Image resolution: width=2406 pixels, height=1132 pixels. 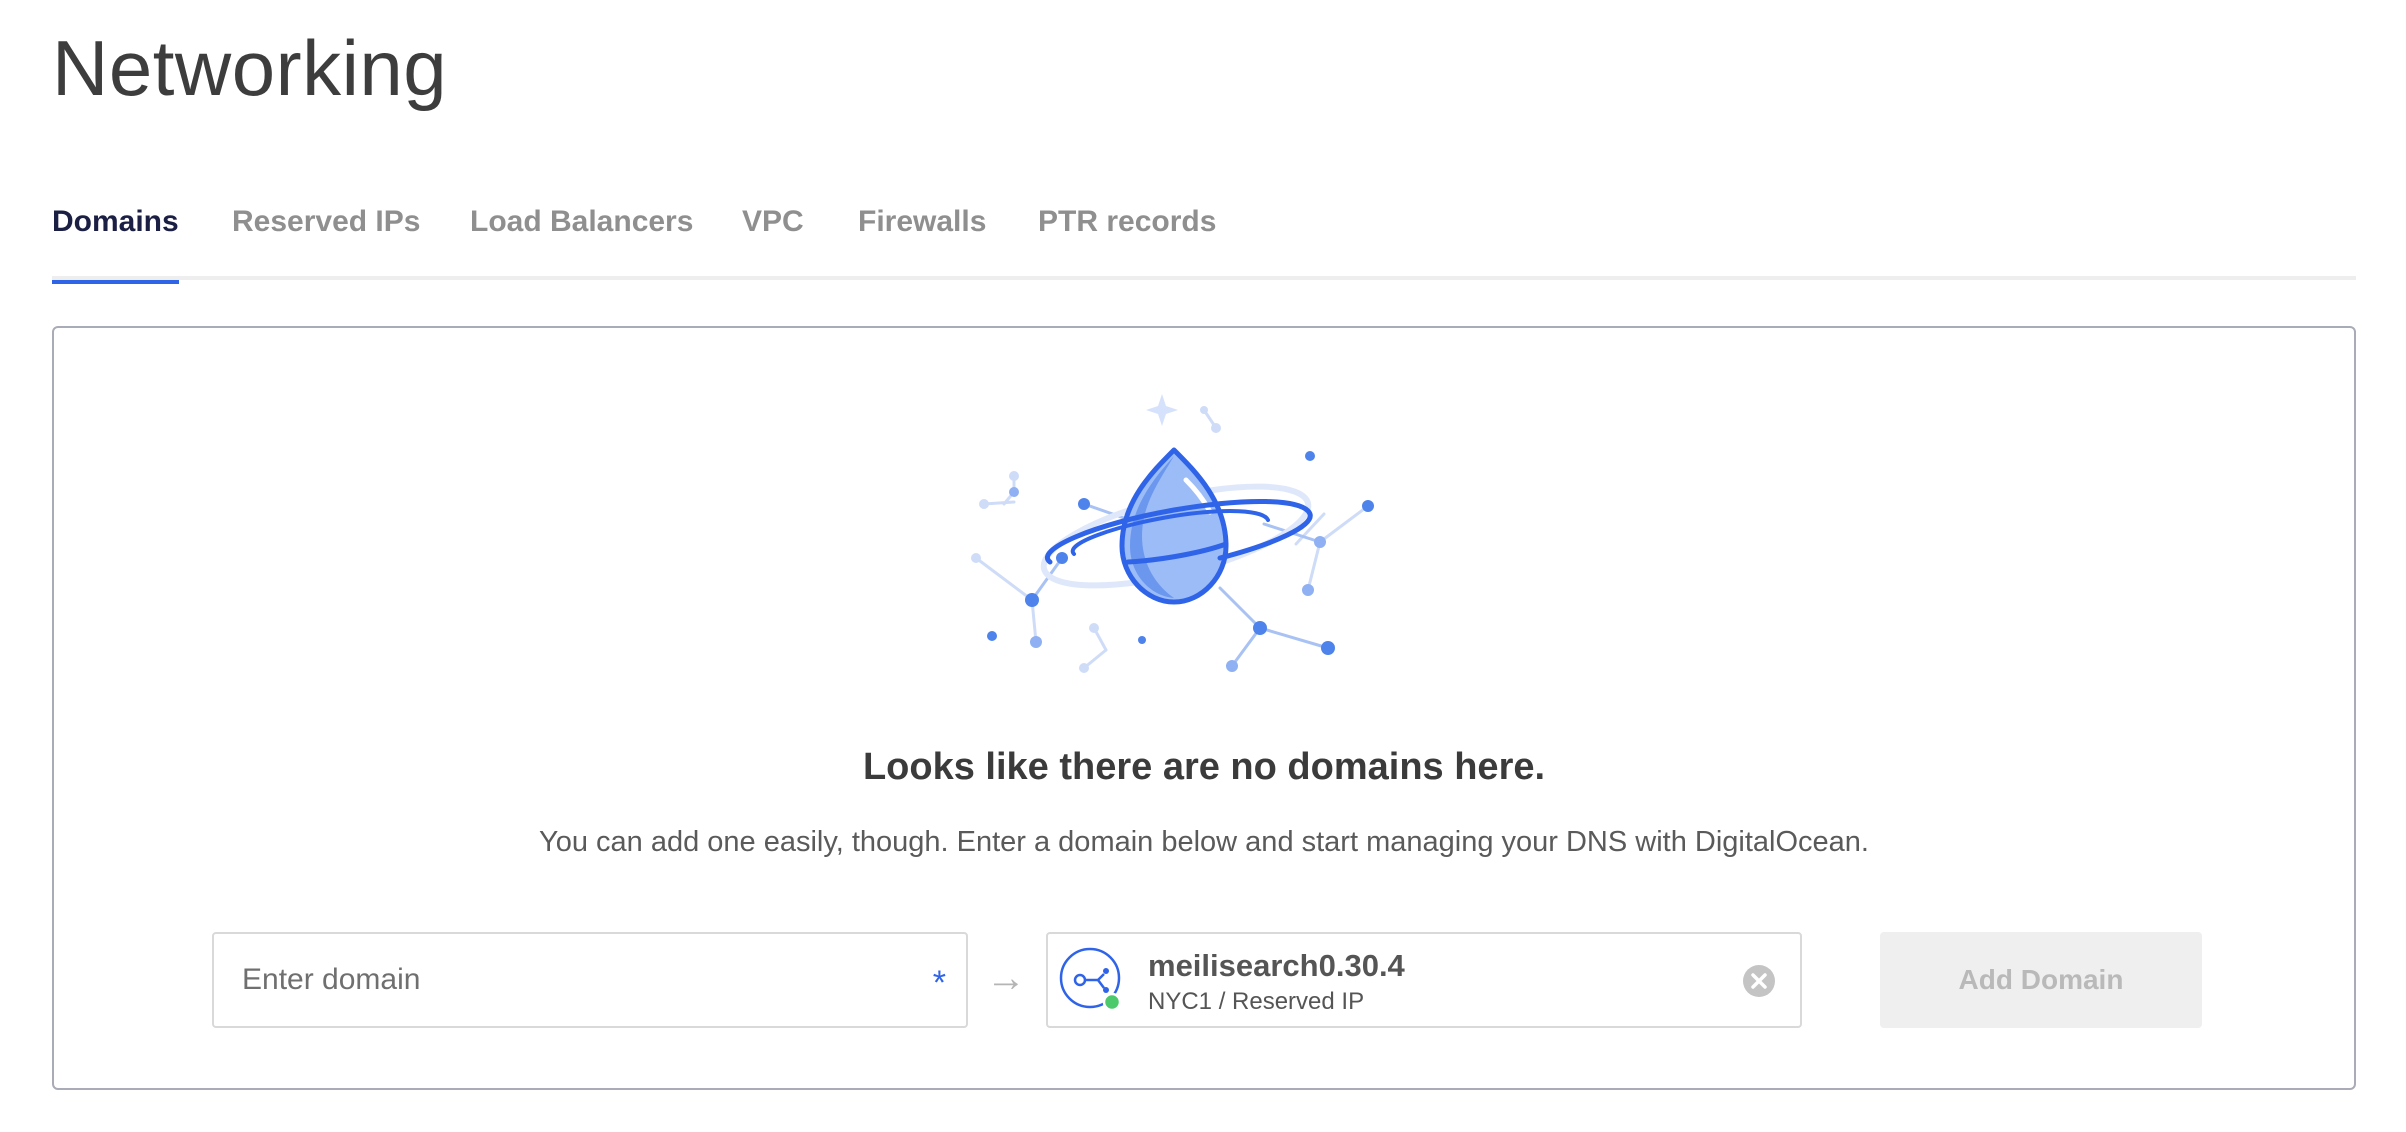 What do you see at coordinates (1276, 965) in the screenshot?
I see `resource-name: meilisearch0.30.4` at bounding box center [1276, 965].